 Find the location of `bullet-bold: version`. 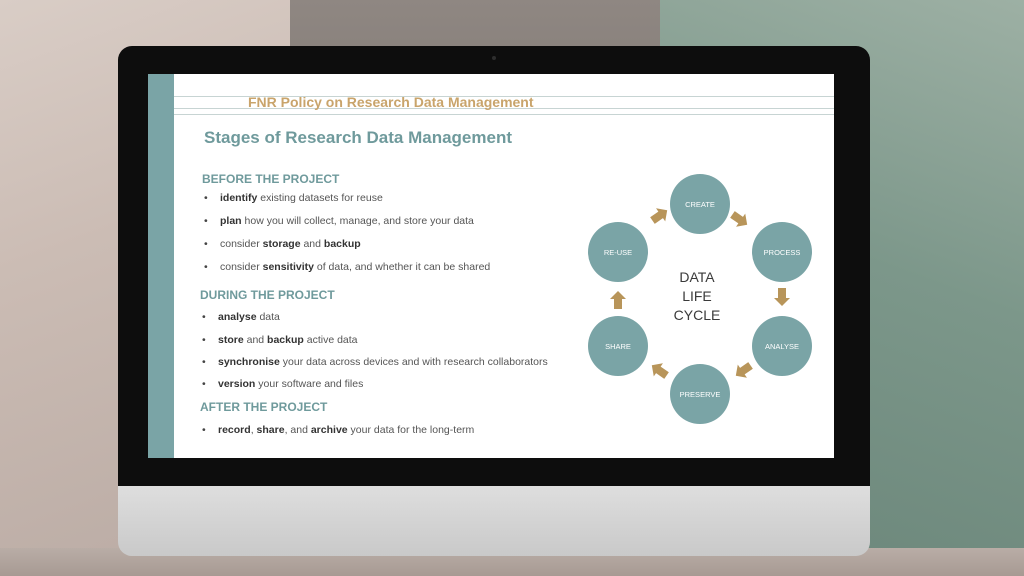

bullet-bold: version is located at coordinates (237, 384).